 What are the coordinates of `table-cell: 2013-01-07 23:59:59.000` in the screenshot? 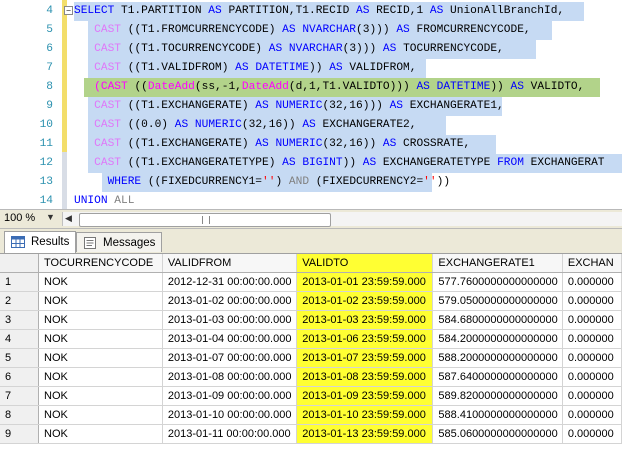 It's located at (365, 358).